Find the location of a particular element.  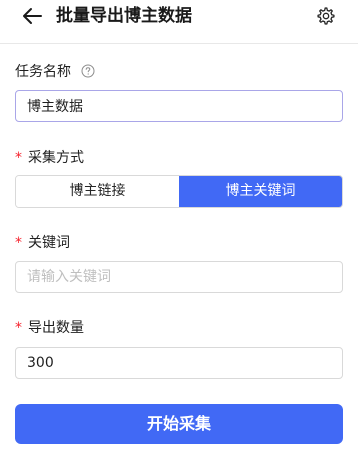

task-name-label: 任务名称 is located at coordinates (43, 72).